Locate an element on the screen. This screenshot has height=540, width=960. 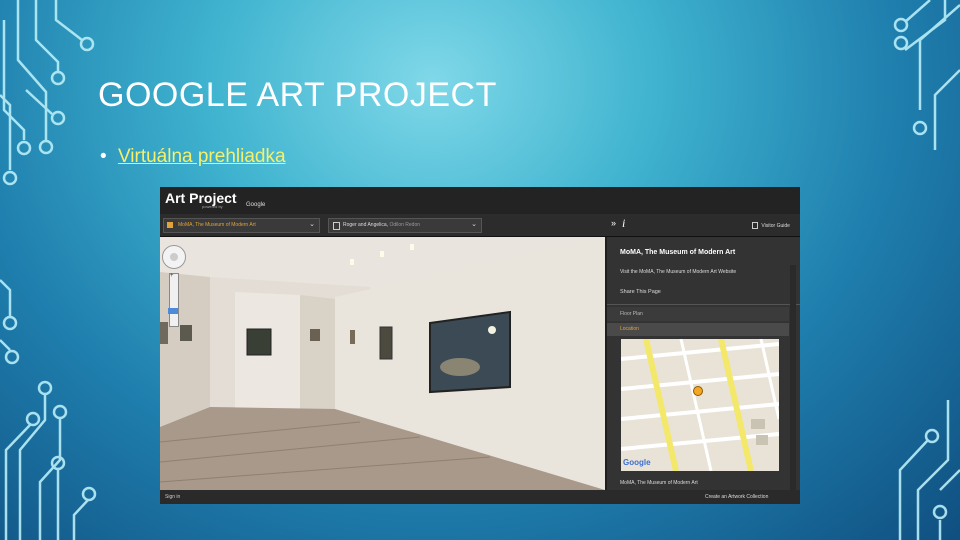
floor-plan-toggle: Floor Plan is located at coordinates (698, 314).